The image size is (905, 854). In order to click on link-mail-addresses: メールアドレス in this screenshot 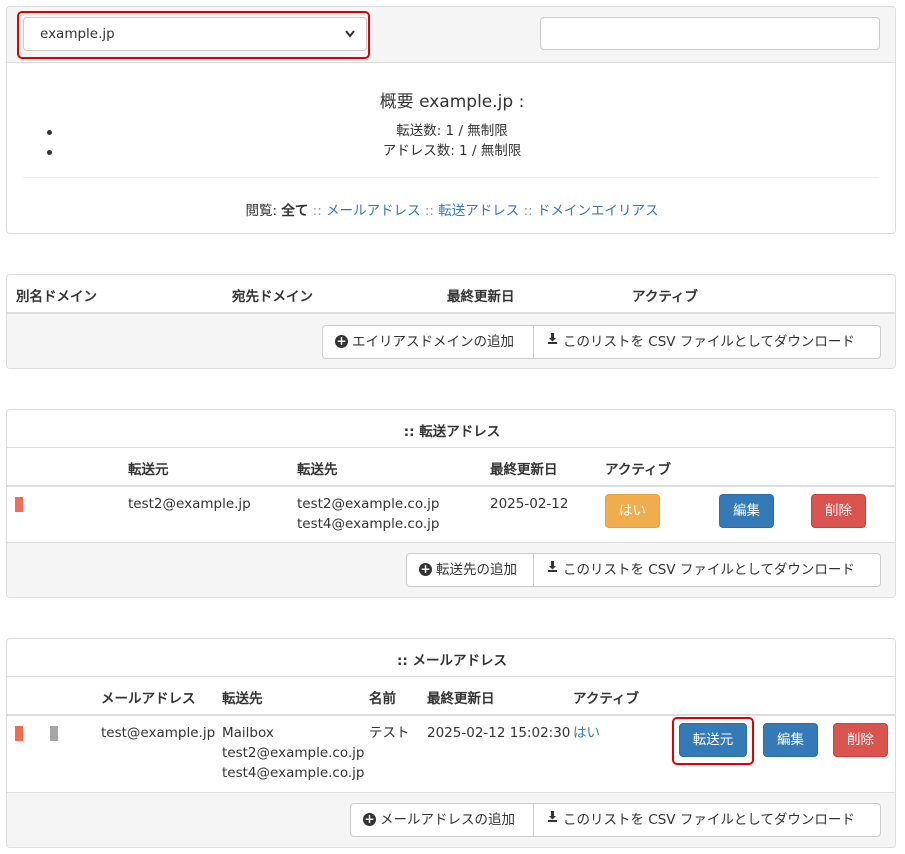, I will do `click(373, 211)`.